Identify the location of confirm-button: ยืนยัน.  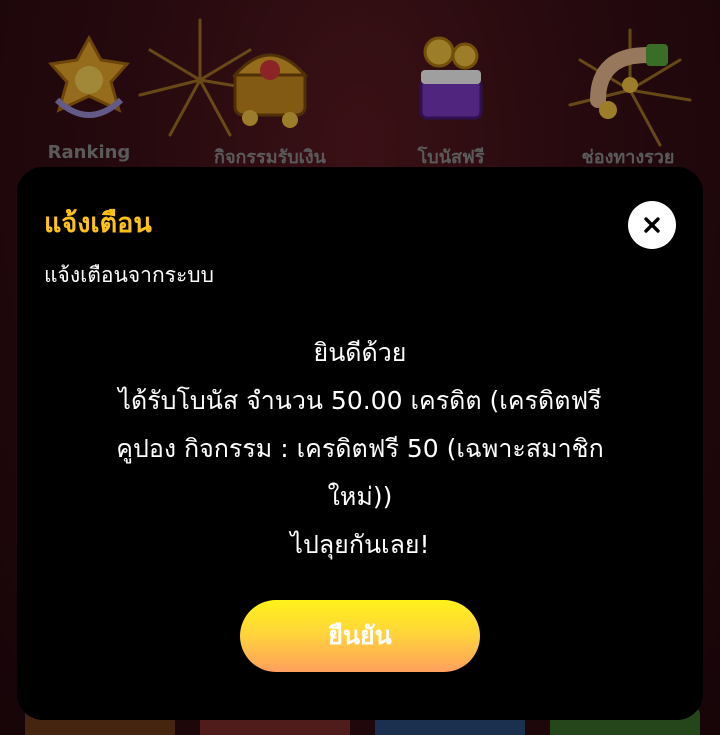
(360, 636).